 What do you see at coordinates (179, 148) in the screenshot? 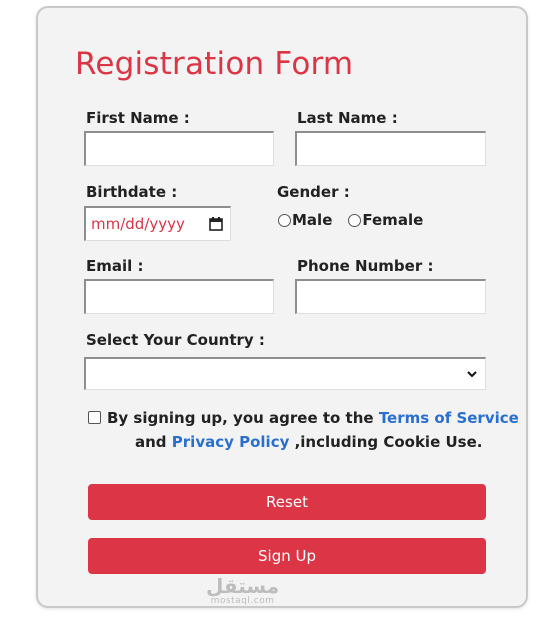
I see `first-name-input` at bounding box center [179, 148].